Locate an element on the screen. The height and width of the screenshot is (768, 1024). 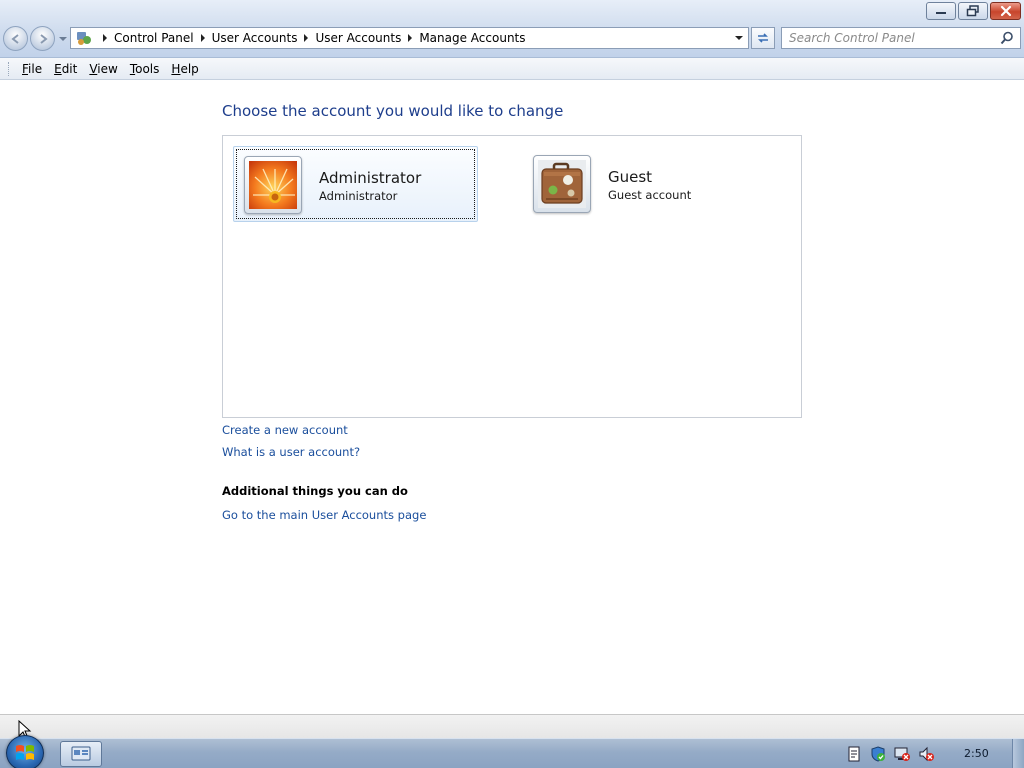
close-button is located at coordinates (1005, 11).